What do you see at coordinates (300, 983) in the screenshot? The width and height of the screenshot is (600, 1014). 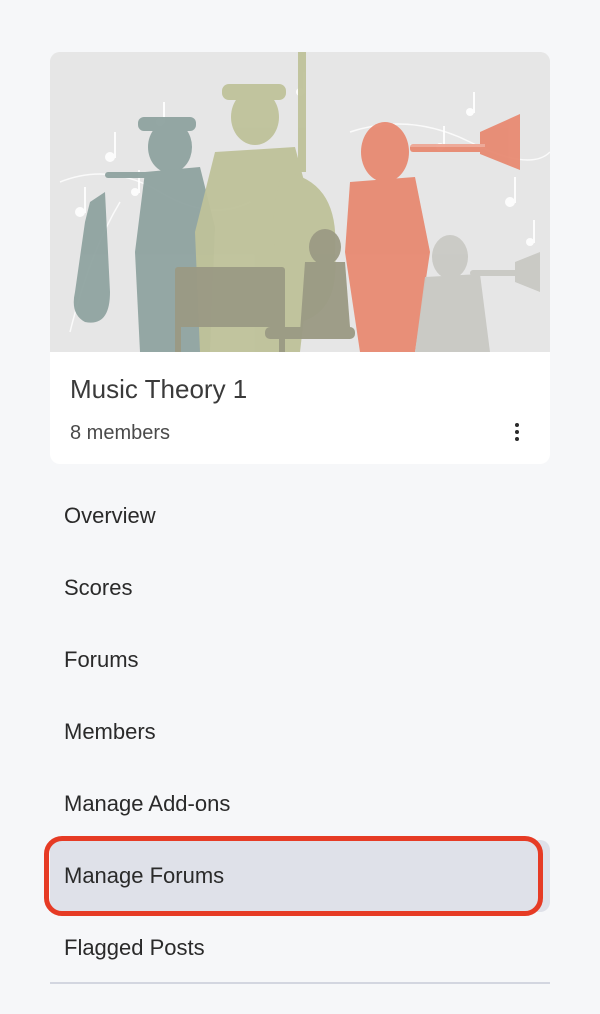 I see `divider` at bounding box center [300, 983].